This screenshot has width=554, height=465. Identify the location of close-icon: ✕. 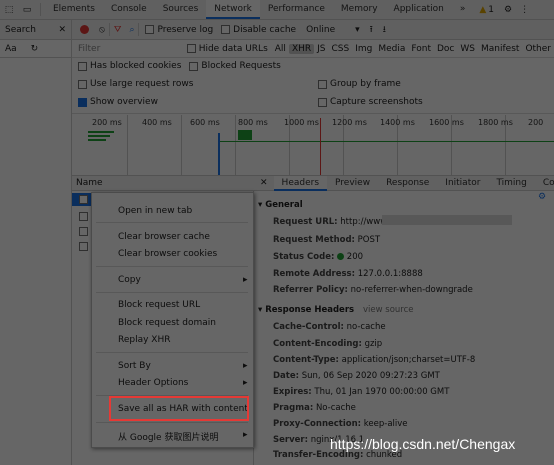
(62, 30).